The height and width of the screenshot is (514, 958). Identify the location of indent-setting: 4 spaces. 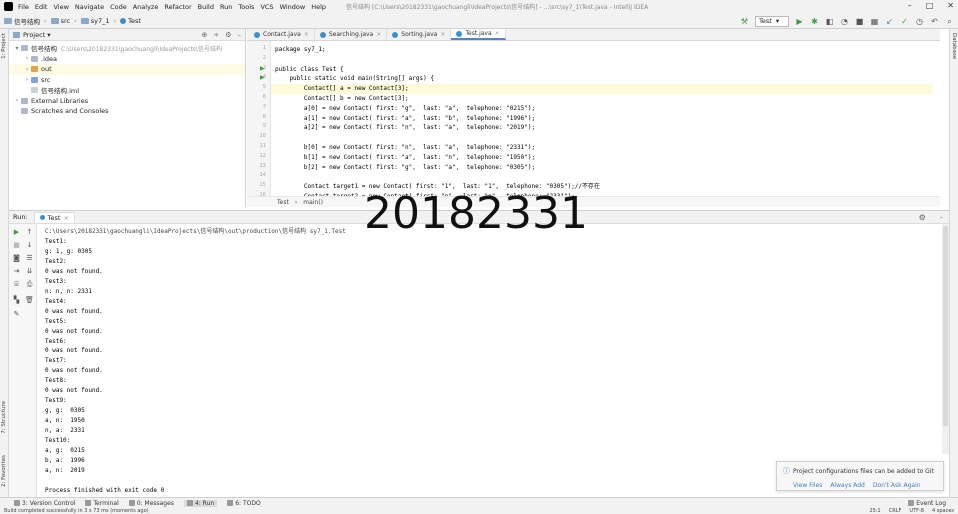
(943, 511).